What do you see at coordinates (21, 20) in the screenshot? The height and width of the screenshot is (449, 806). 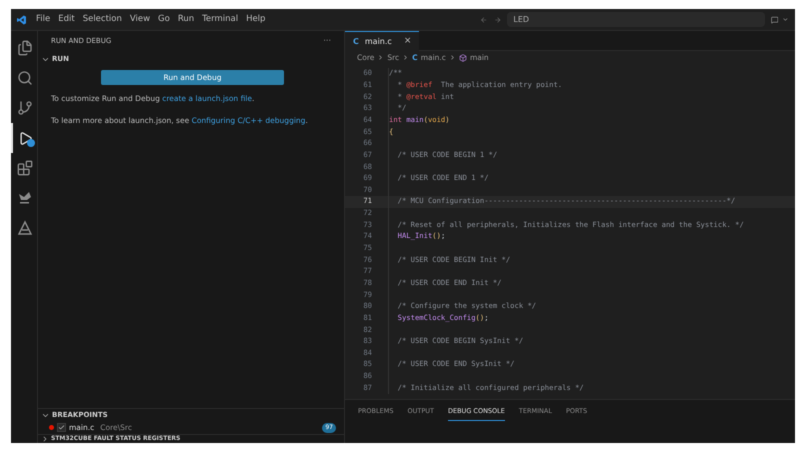 I see `app-logo-icon` at bounding box center [21, 20].